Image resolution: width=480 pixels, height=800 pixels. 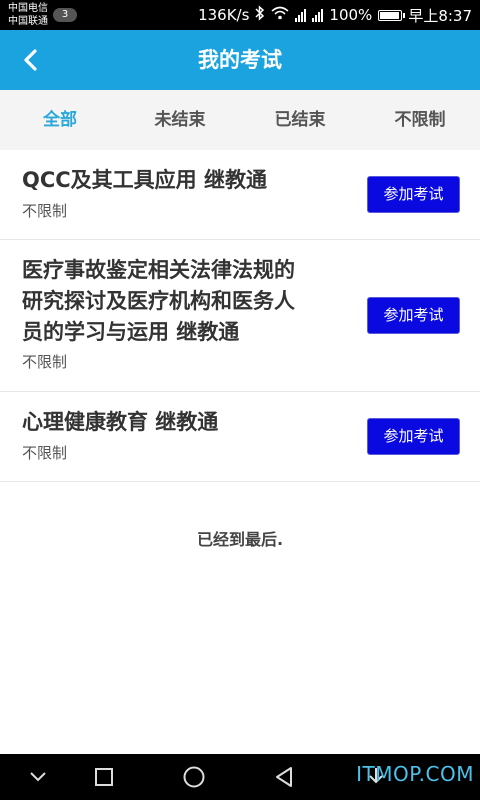 I want to click on status-bar: 中国电信 中国联通 3 136K/s 100% 早上8:37, so click(x=240, y=15).